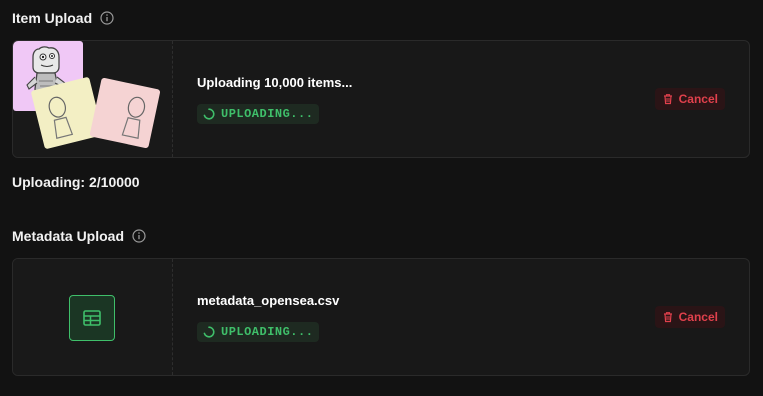 This screenshot has height=396, width=763. I want to click on metadata-thumbnail, so click(93, 317).